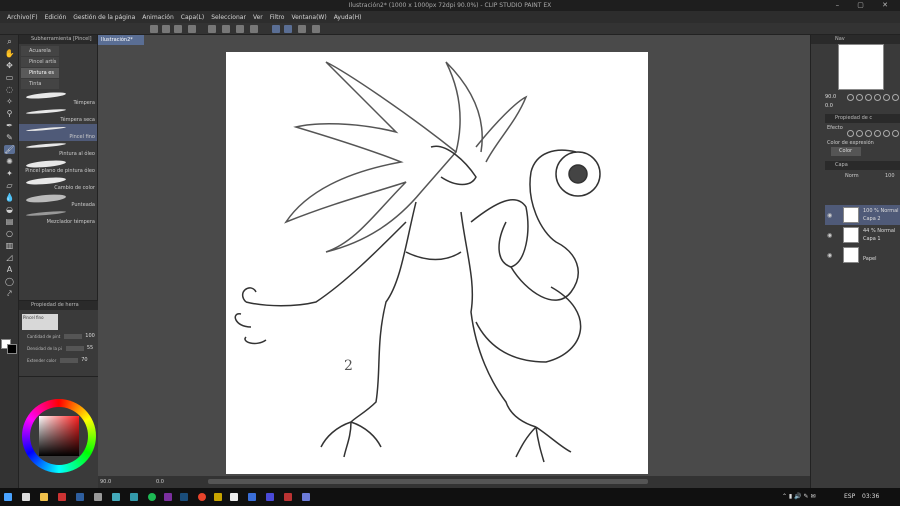  Describe the element at coordinates (226, 29) in the screenshot. I see `transform-icon` at that location.